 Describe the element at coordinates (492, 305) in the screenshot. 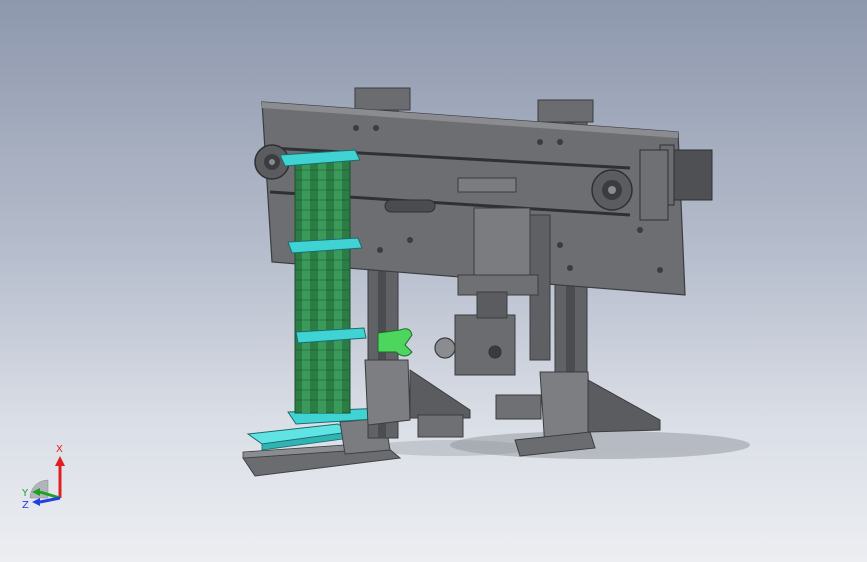

I see `center-motor-body` at that location.